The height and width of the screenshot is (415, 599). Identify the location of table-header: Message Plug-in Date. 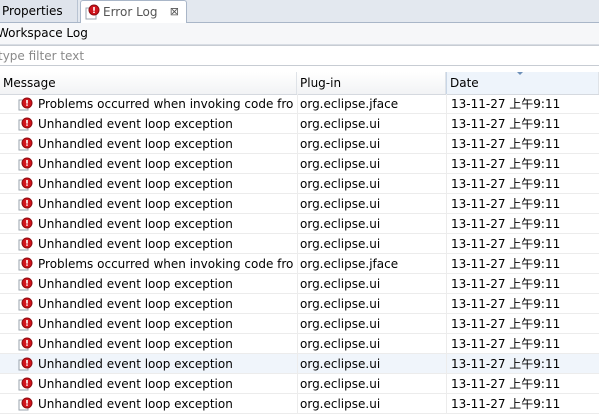
(299, 83).